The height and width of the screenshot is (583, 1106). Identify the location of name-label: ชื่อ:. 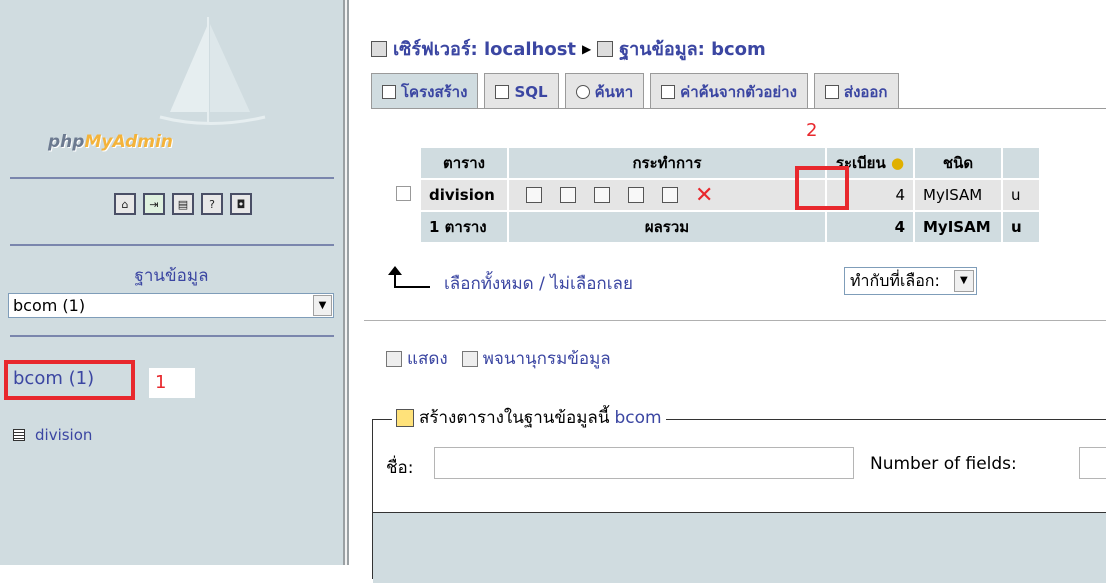
(400, 468).